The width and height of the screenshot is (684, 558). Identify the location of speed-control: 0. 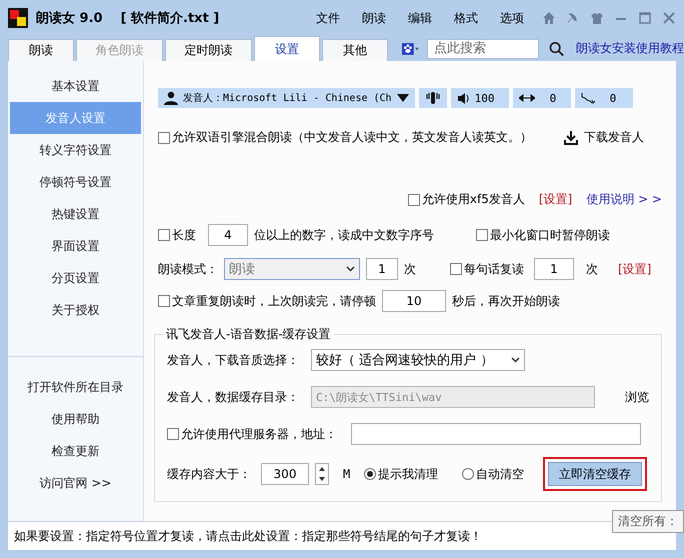
(541, 98).